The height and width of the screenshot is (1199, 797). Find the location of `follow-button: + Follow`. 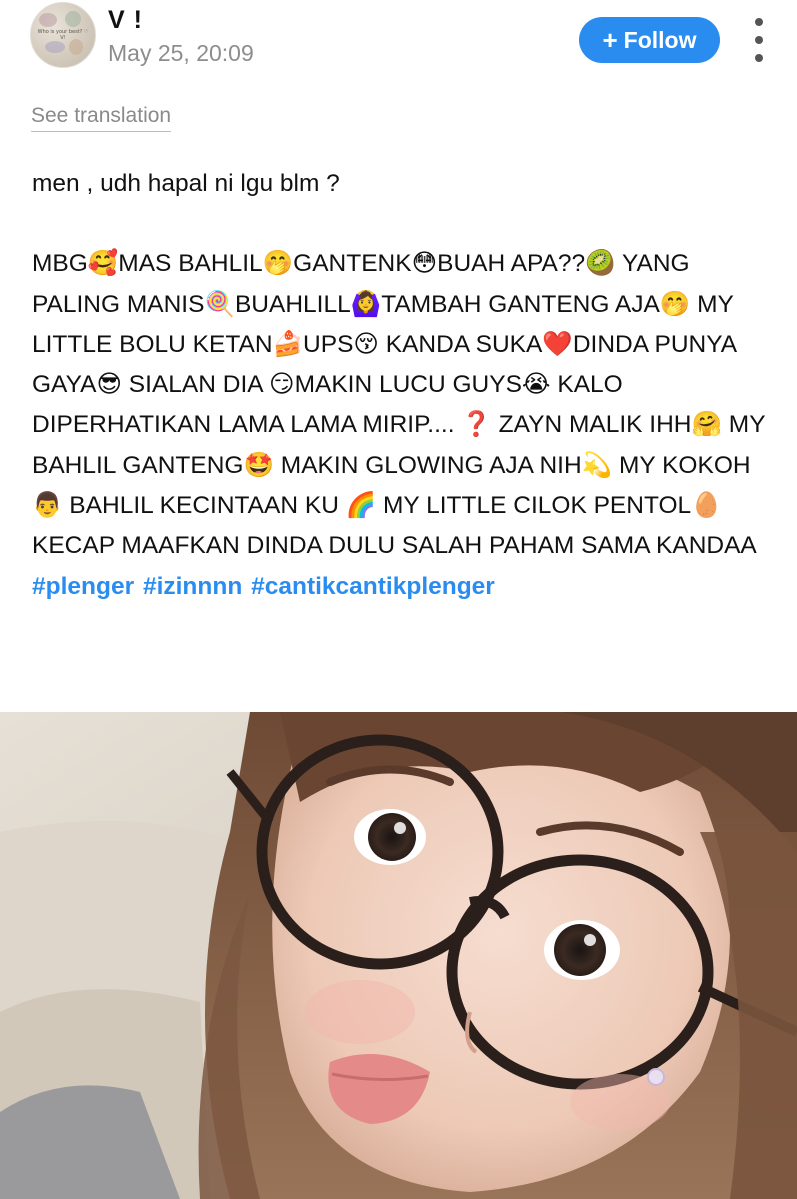

follow-button: + Follow is located at coordinates (649, 40).